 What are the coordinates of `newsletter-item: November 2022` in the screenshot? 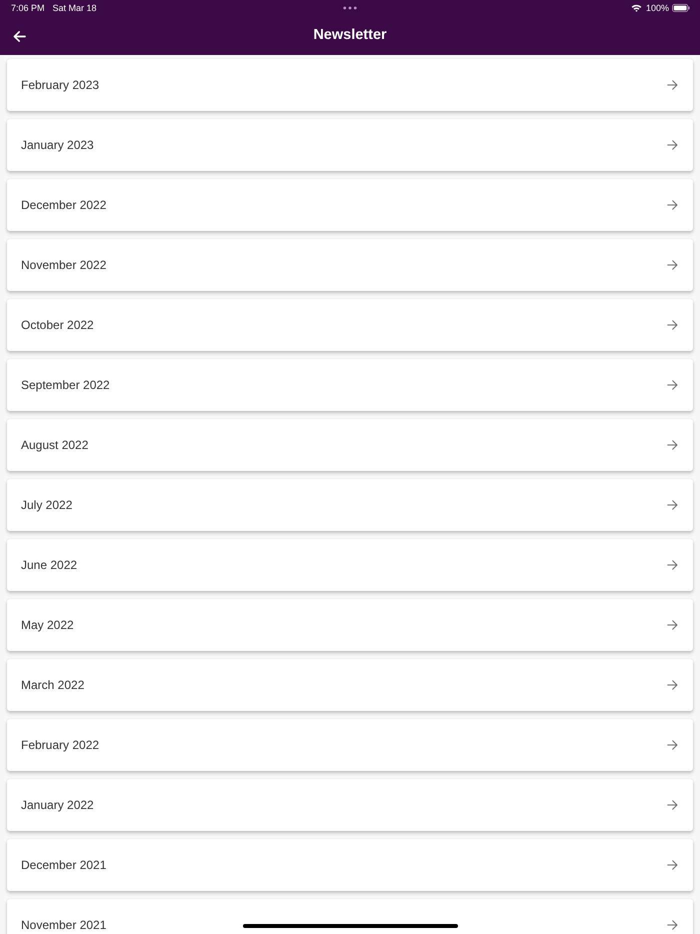 It's located at (350, 265).